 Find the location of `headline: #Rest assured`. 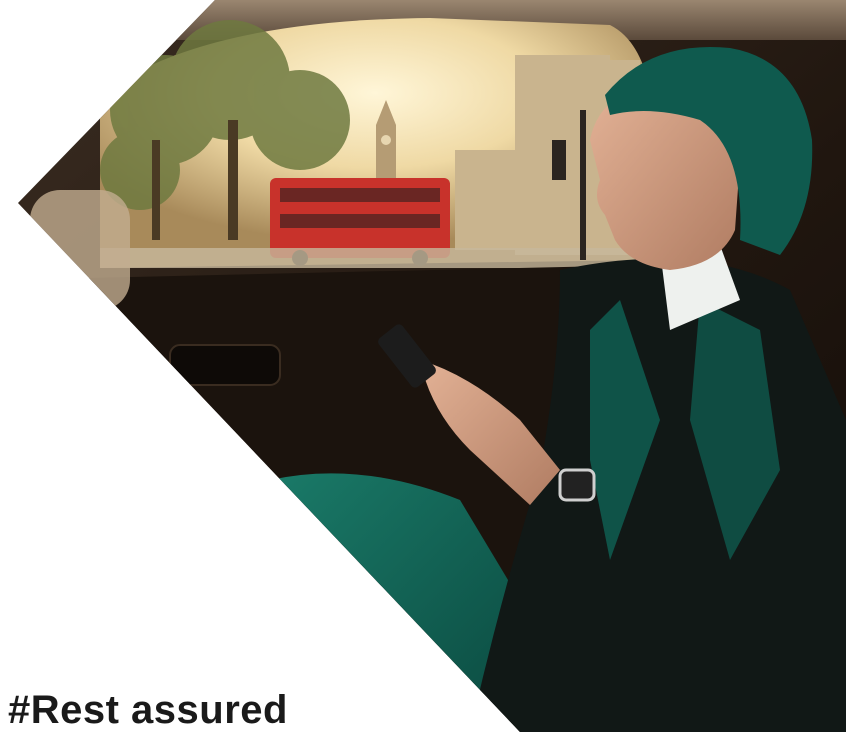

headline: #Rest assured is located at coordinates (148, 710).